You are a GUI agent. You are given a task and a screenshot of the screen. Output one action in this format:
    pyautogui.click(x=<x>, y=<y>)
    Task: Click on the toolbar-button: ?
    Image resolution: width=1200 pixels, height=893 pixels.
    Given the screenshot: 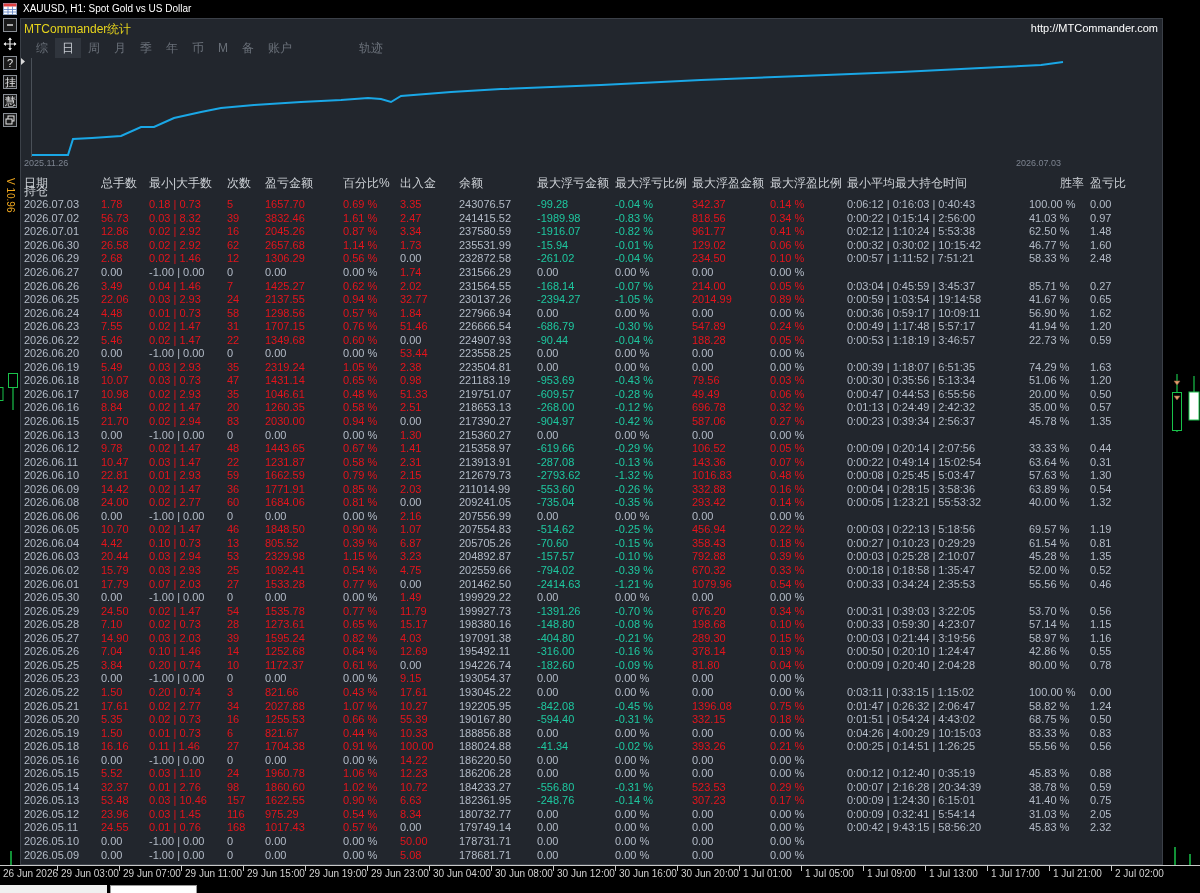 What is the action you would take?
    pyautogui.click(x=10, y=63)
    